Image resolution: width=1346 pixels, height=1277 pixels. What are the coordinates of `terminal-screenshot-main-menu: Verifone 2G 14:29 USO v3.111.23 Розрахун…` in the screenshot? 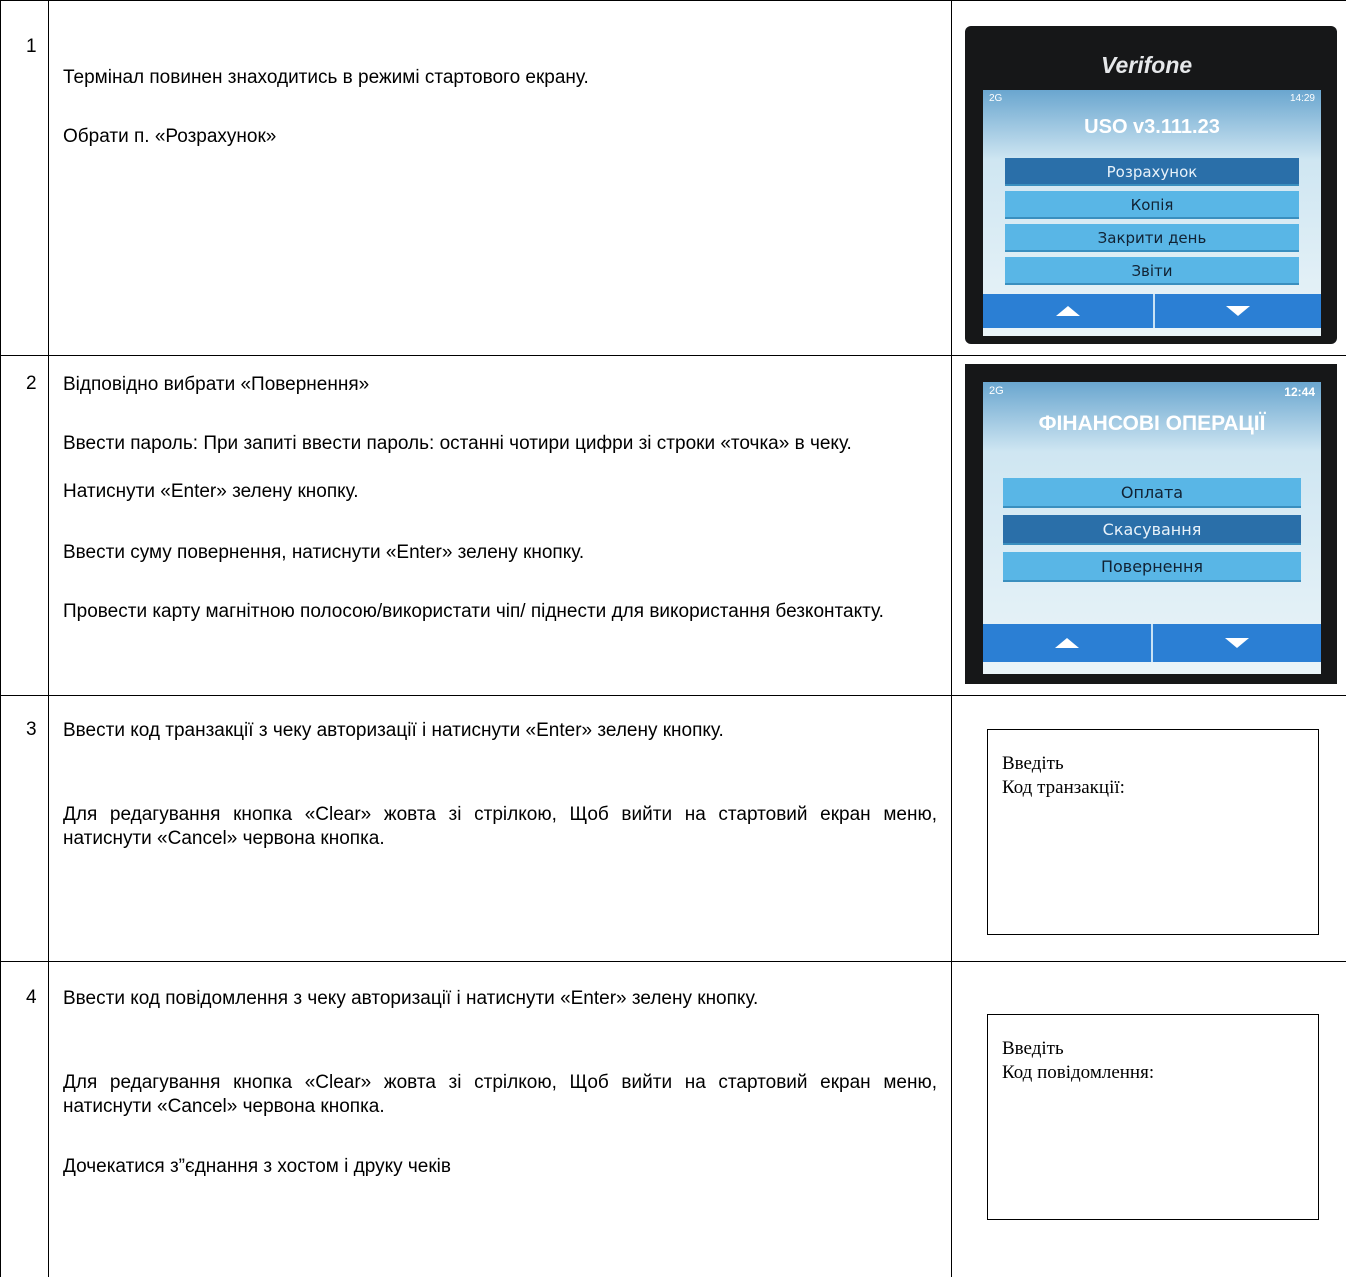 It's located at (1151, 185).